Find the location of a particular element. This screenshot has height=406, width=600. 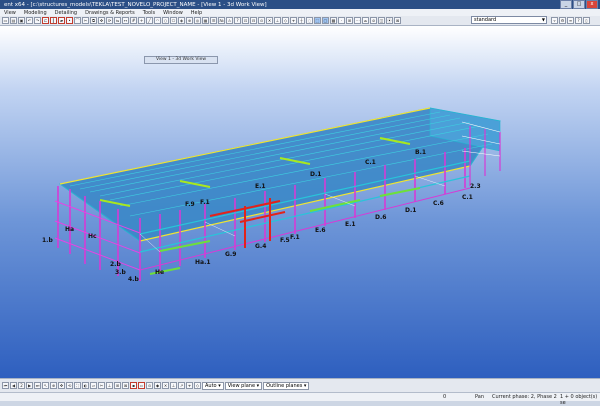

minimize-button: _ is located at coordinates (566, 4).